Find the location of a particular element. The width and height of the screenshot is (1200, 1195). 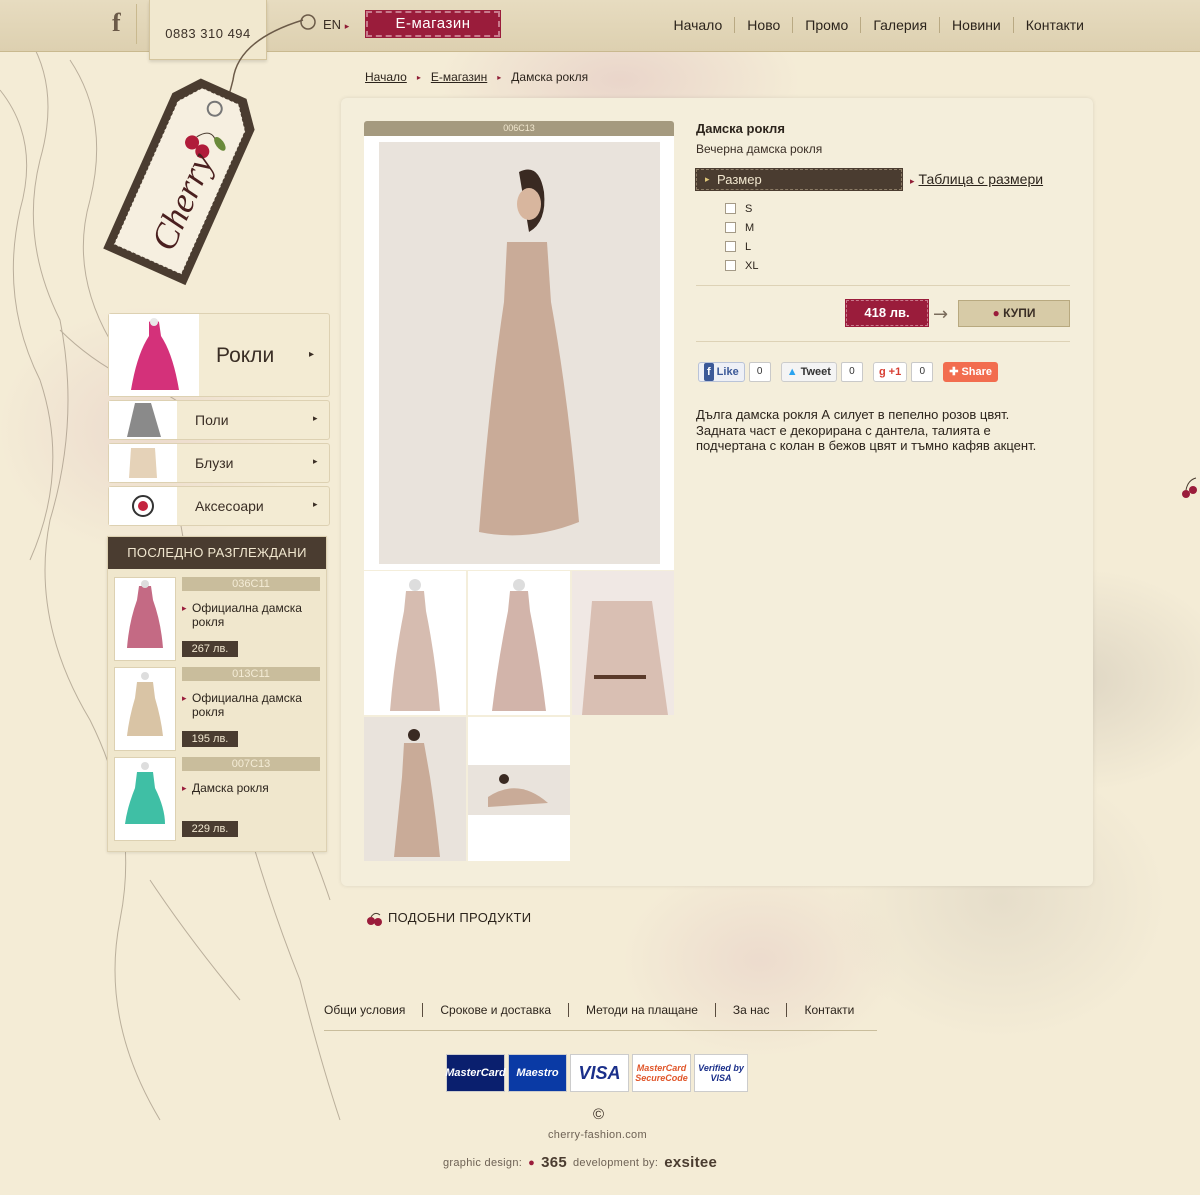

category-sidebar: Рокли ▸ Поли ▸ Блузи ▸ Аксесоари ▸ is located at coordinates (219, 419).